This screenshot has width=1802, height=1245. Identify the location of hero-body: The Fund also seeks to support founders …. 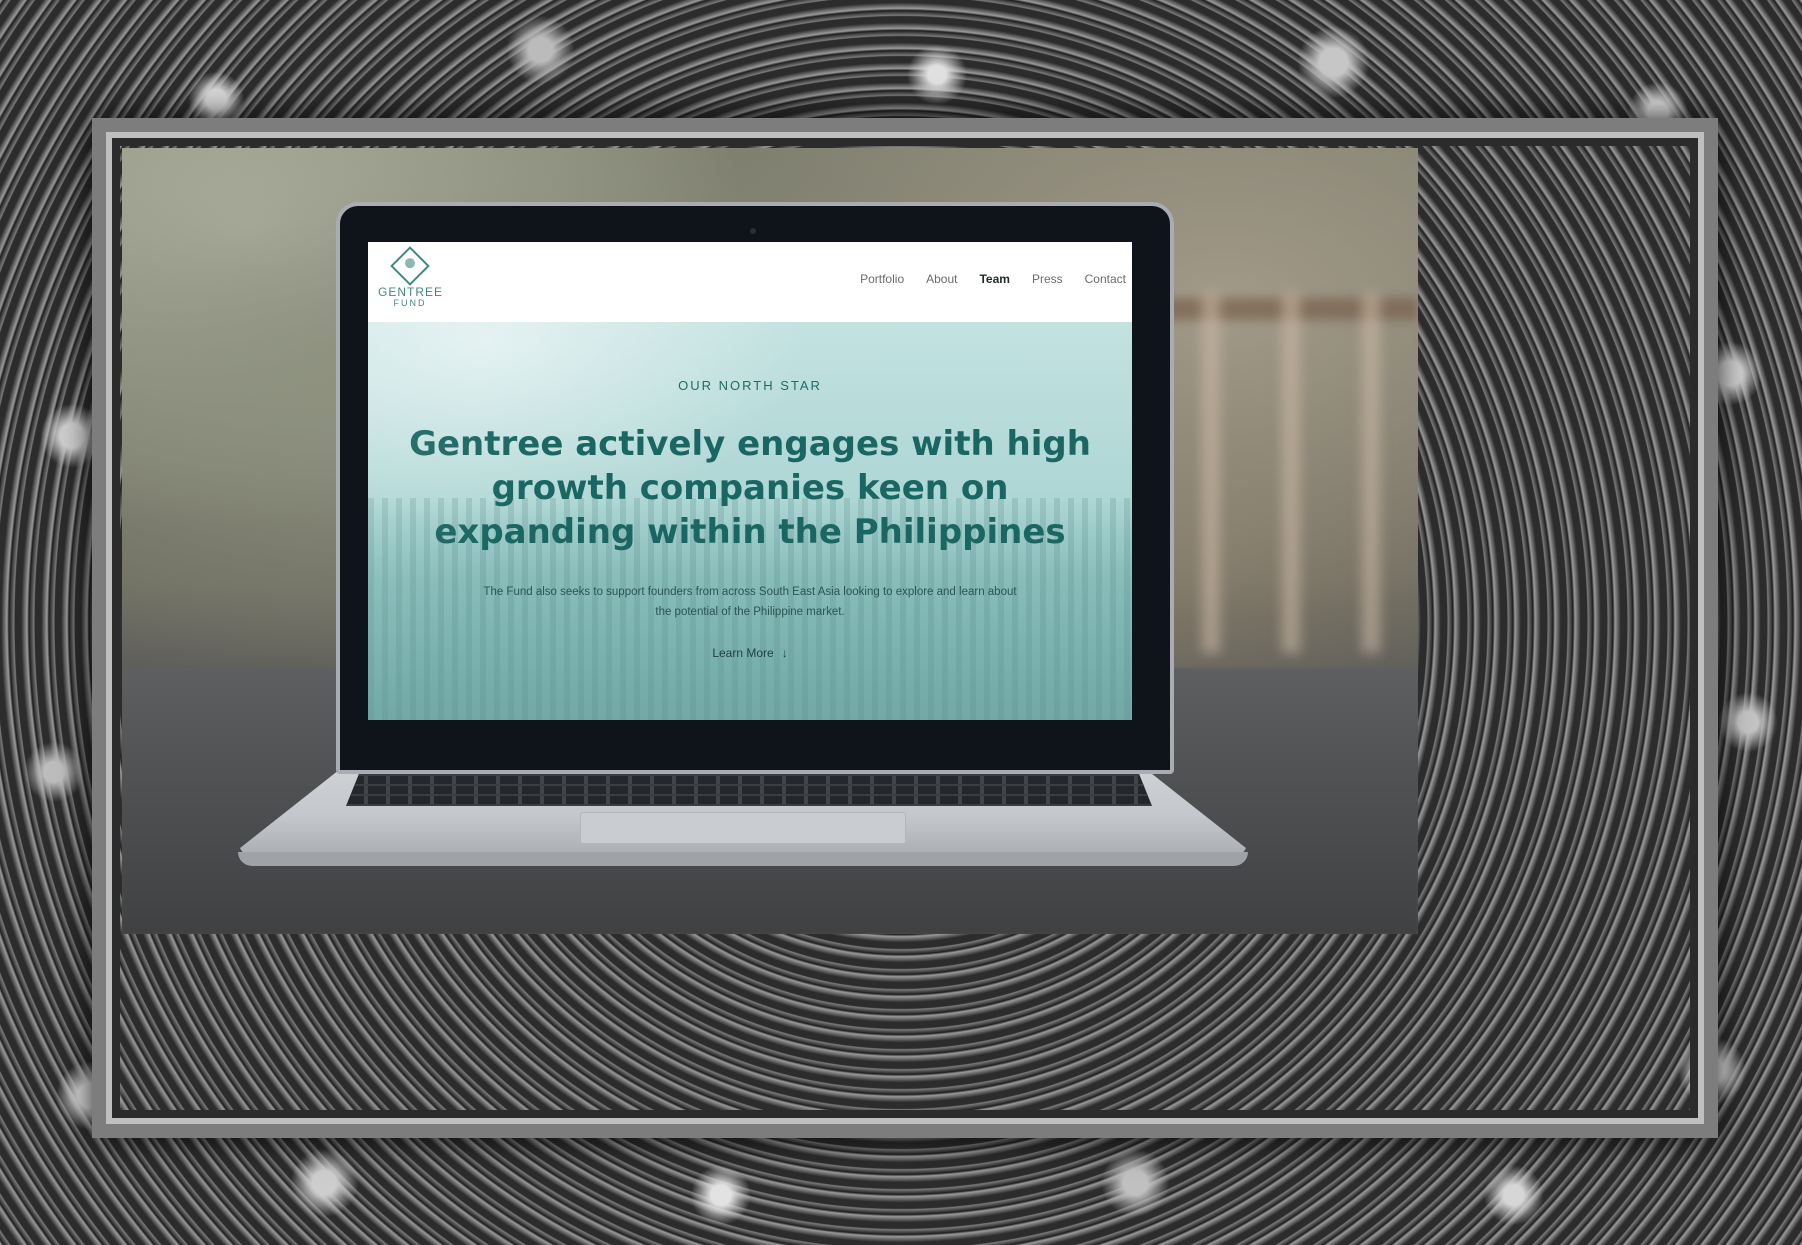
(750, 602).